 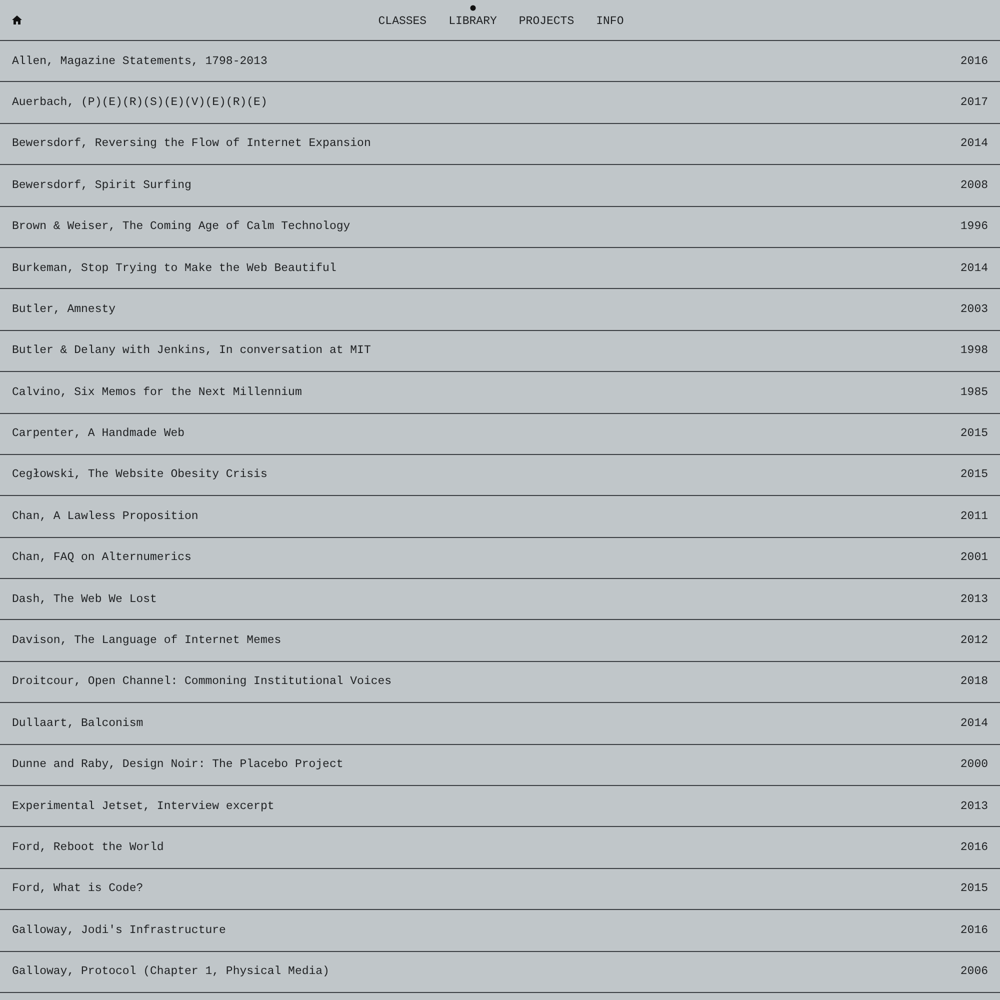 I want to click on entry-title: Bewersdorf, Reversing the Flow of Internet Expansion, so click(x=191, y=144).